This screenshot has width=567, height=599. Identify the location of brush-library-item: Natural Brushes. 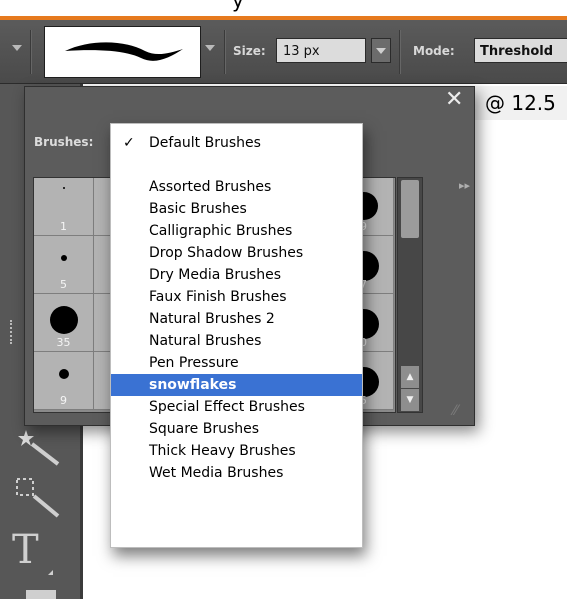
(236, 341).